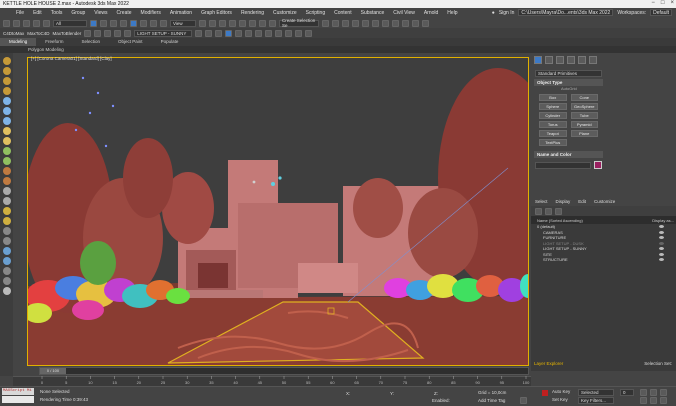 Image resolution: width=676 pixels, height=406 pixels. What do you see at coordinates (452, 13) in the screenshot?
I see `menu-help: Help` at bounding box center [452, 13].